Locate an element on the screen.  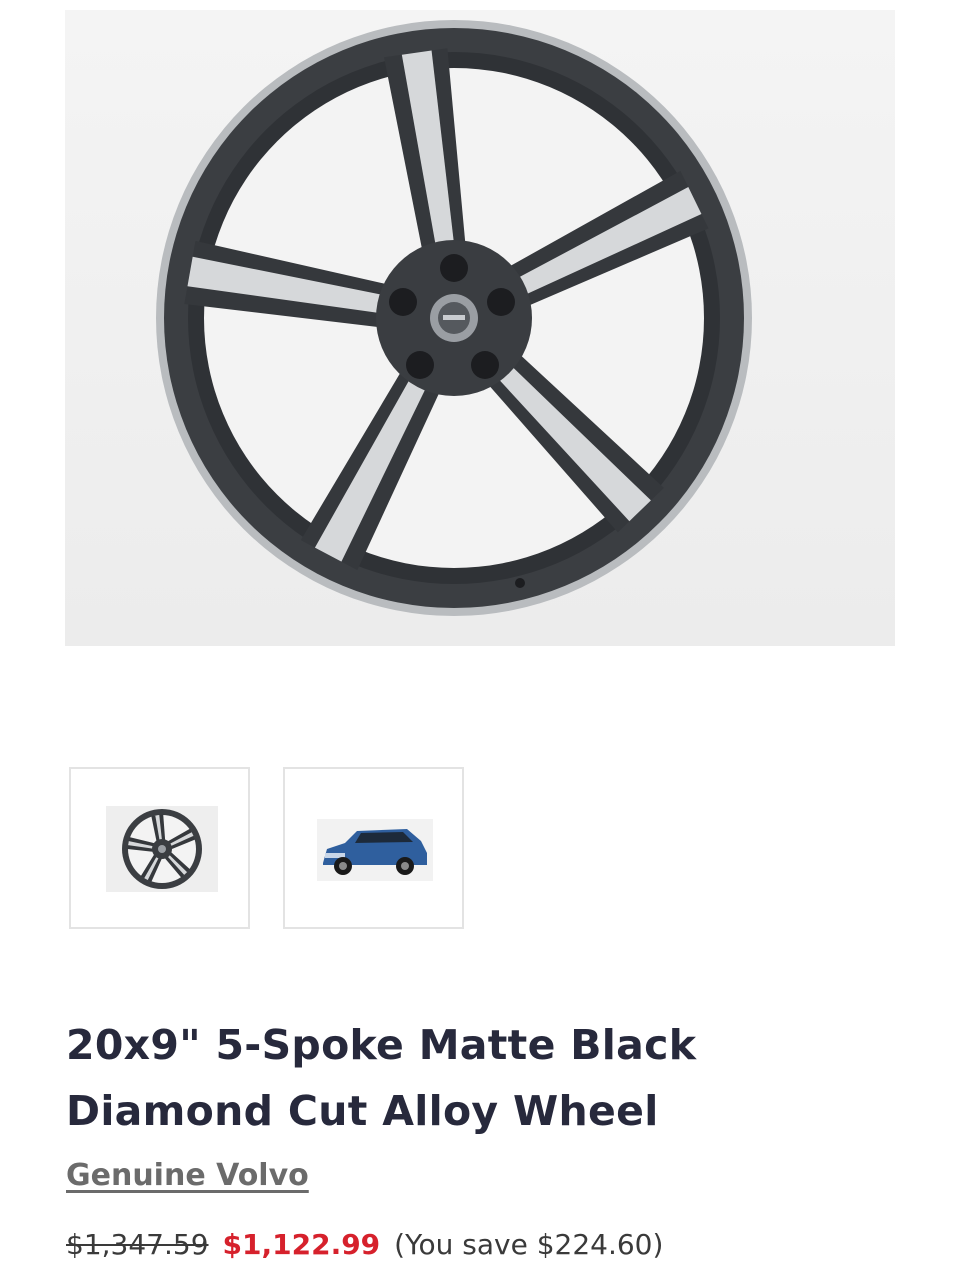
thumbnail-car is located at coordinates (373, 848).